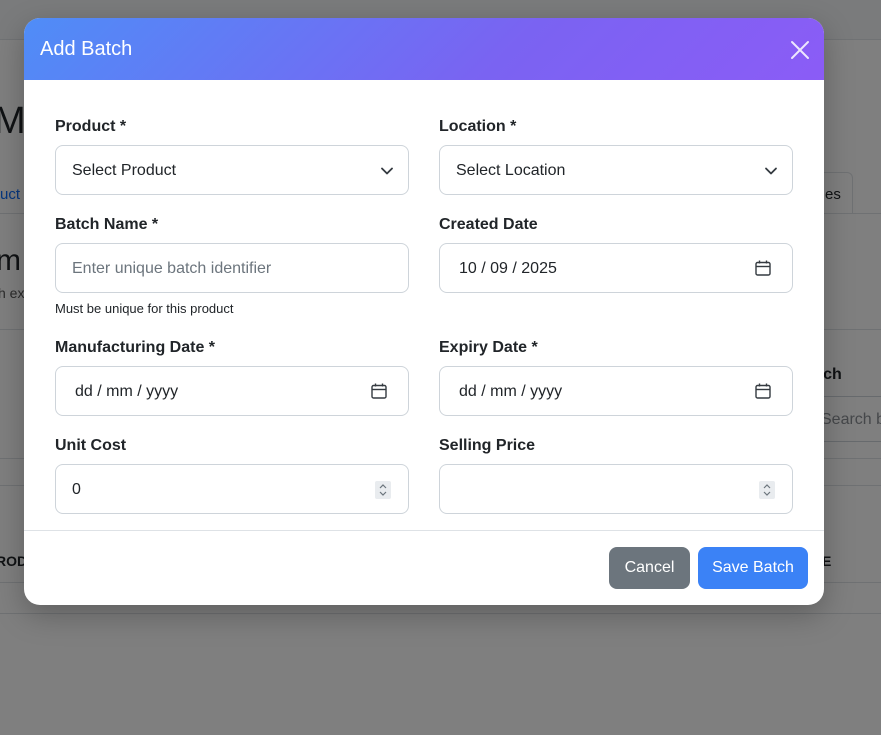  What do you see at coordinates (86, 49) in the screenshot?
I see `modal-title: Add Batch` at bounding box center [86, 49].